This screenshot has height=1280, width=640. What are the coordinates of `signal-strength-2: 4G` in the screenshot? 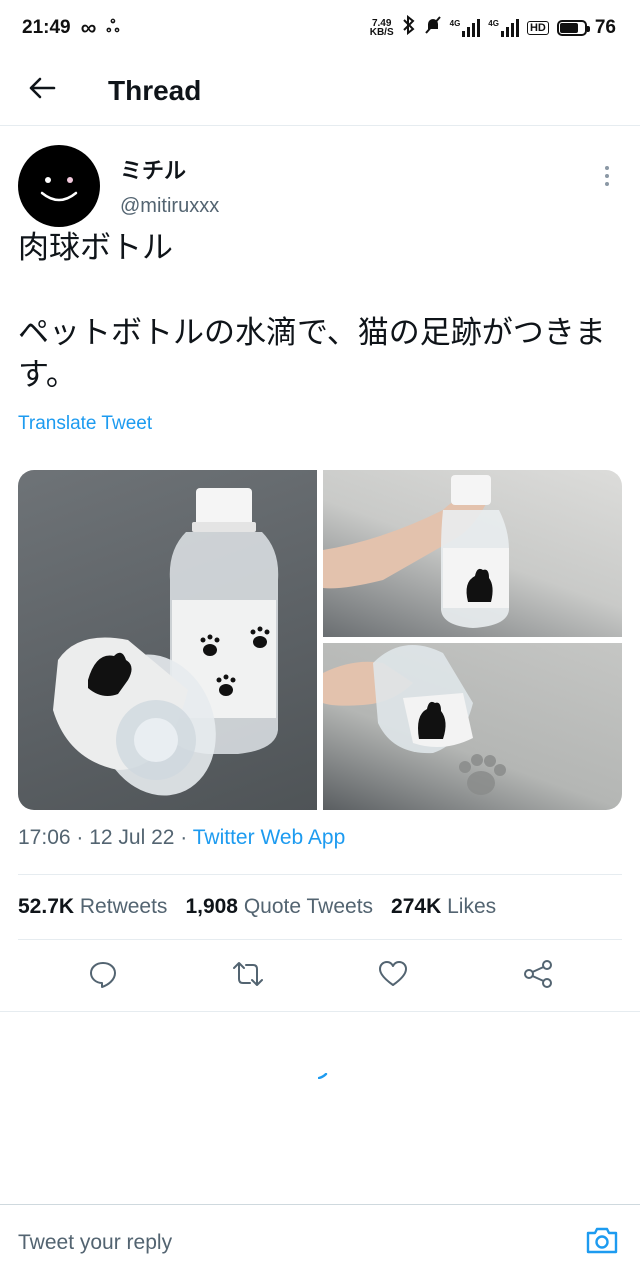 It's located at (503, 28).